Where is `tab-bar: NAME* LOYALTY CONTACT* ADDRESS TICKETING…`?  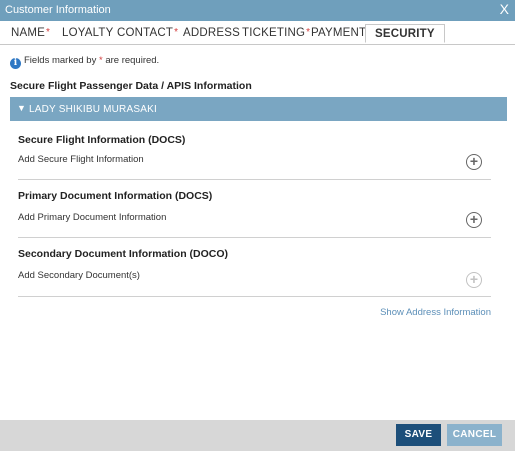 tab-bar: NAME* LOYALTY CONTACT* ADDRESS TICKETING… is located at coordinates (257, 34).